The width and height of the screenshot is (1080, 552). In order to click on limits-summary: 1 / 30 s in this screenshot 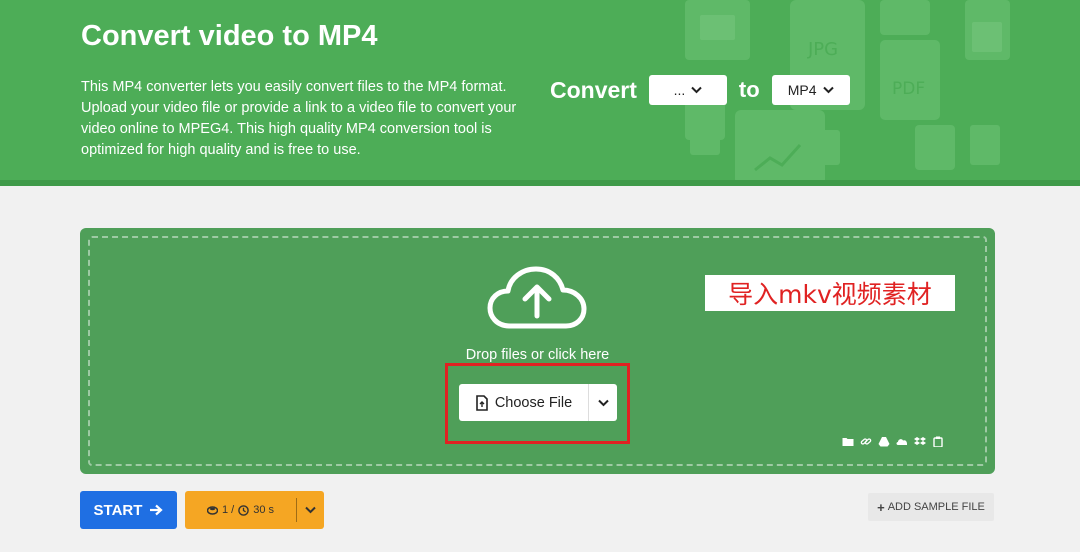, I will do `click(241, 510)`.